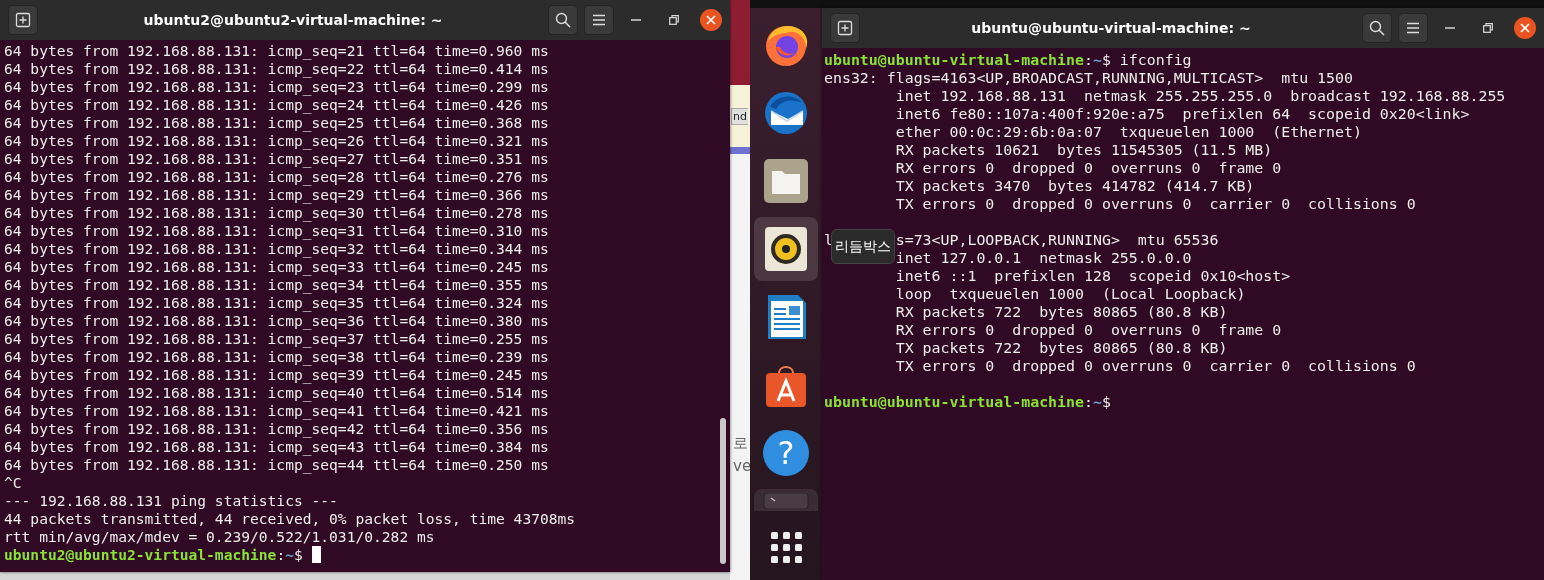 The width and height of the screenshot is (1544, 580). Describe the element at coordinates (739, 116) in the screenshot. I see `background-button: nd` at that location.